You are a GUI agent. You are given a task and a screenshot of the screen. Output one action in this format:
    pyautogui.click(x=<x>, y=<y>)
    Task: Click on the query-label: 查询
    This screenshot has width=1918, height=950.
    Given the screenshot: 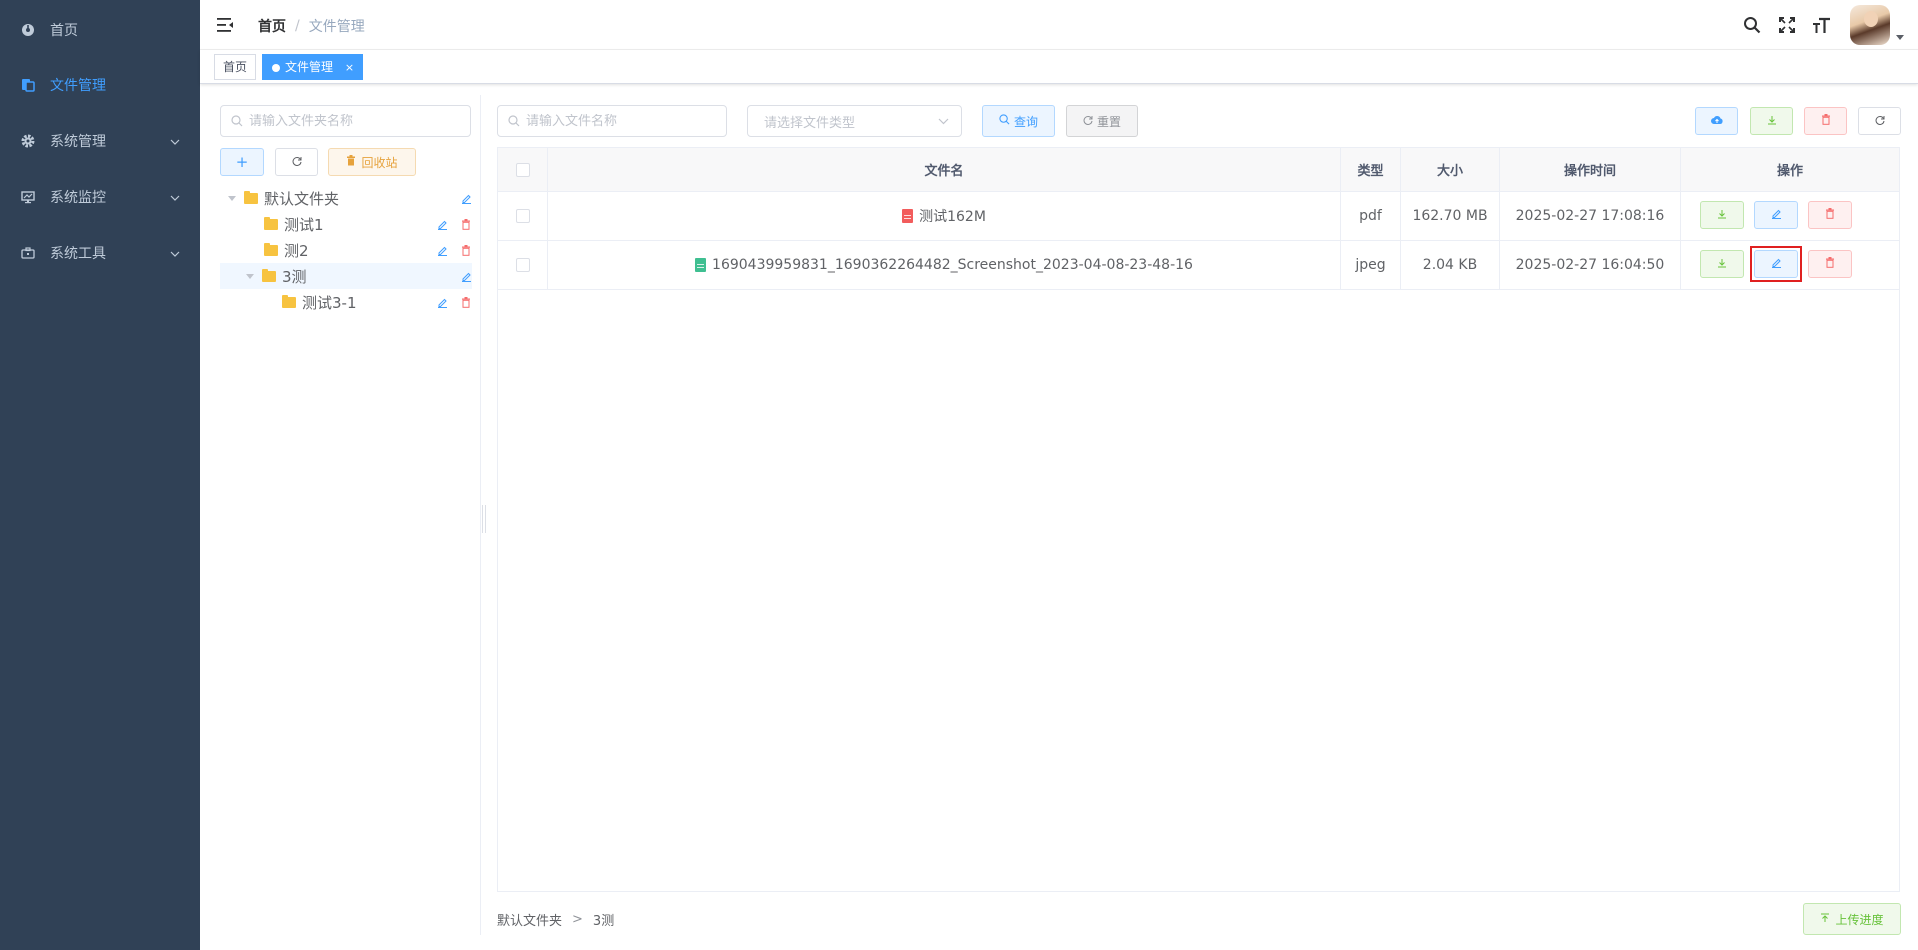 What is the action you would take?
    pyautogui.click(x=1025, y=121)
    